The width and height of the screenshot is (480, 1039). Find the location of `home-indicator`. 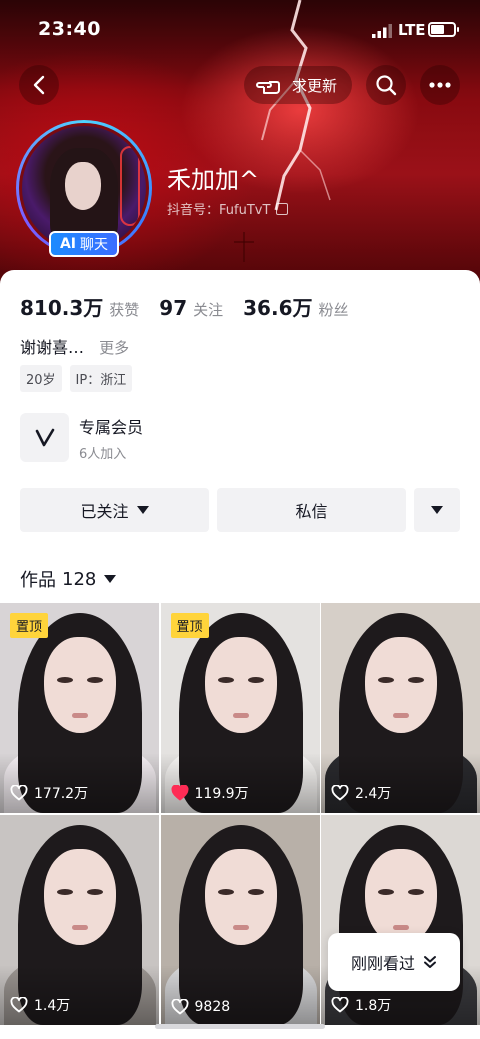

home-indicator is located at coordinates (240, 1026).